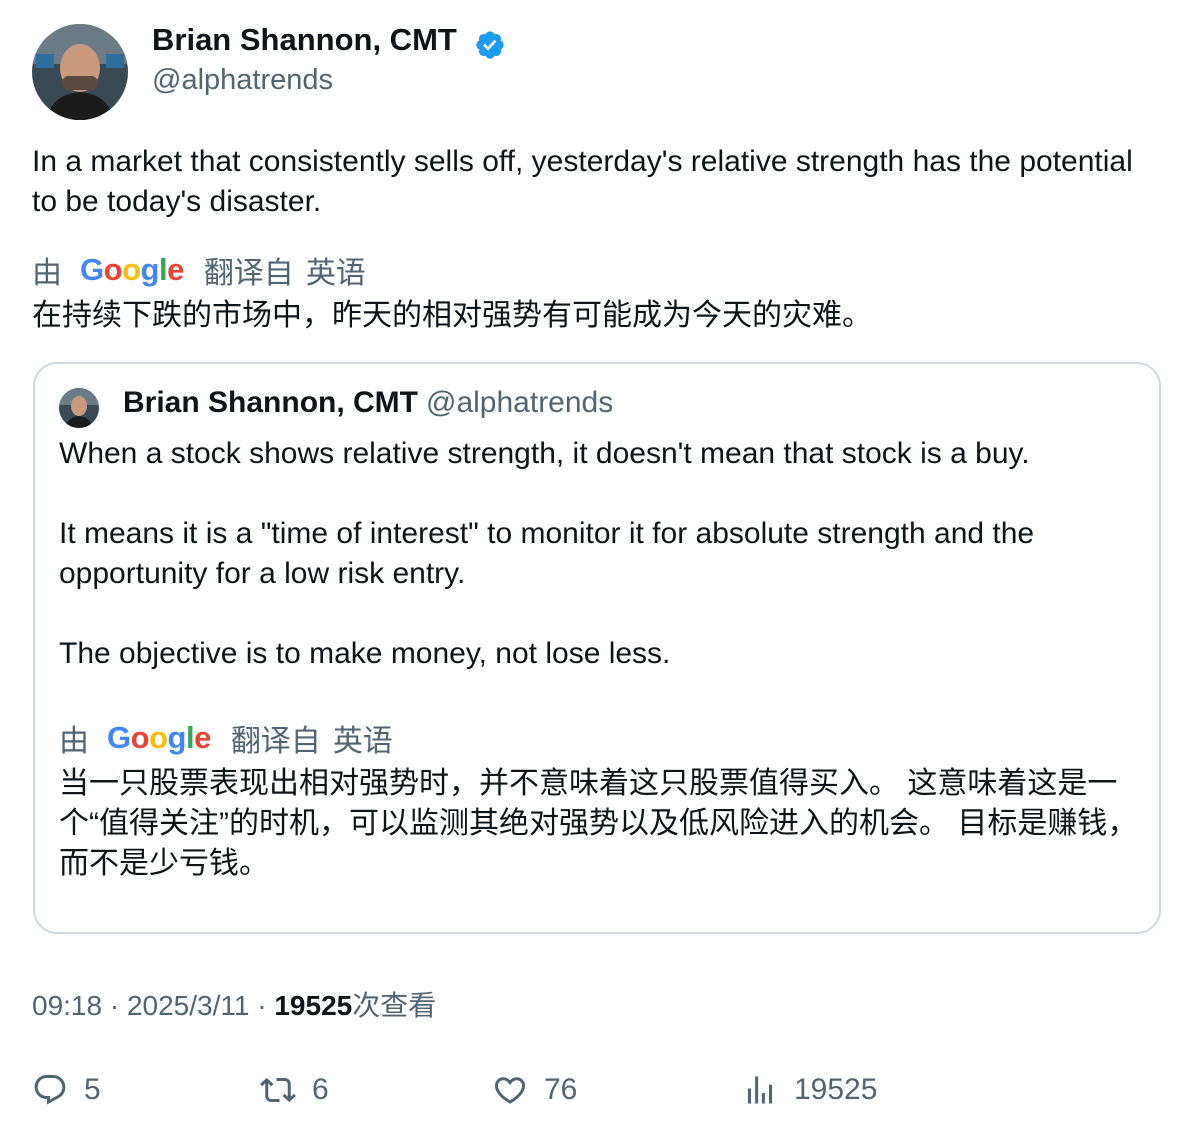  Describe the element at coordinates (320, 1089) in the screenshot. I see `retweet-count: 6` at that location.